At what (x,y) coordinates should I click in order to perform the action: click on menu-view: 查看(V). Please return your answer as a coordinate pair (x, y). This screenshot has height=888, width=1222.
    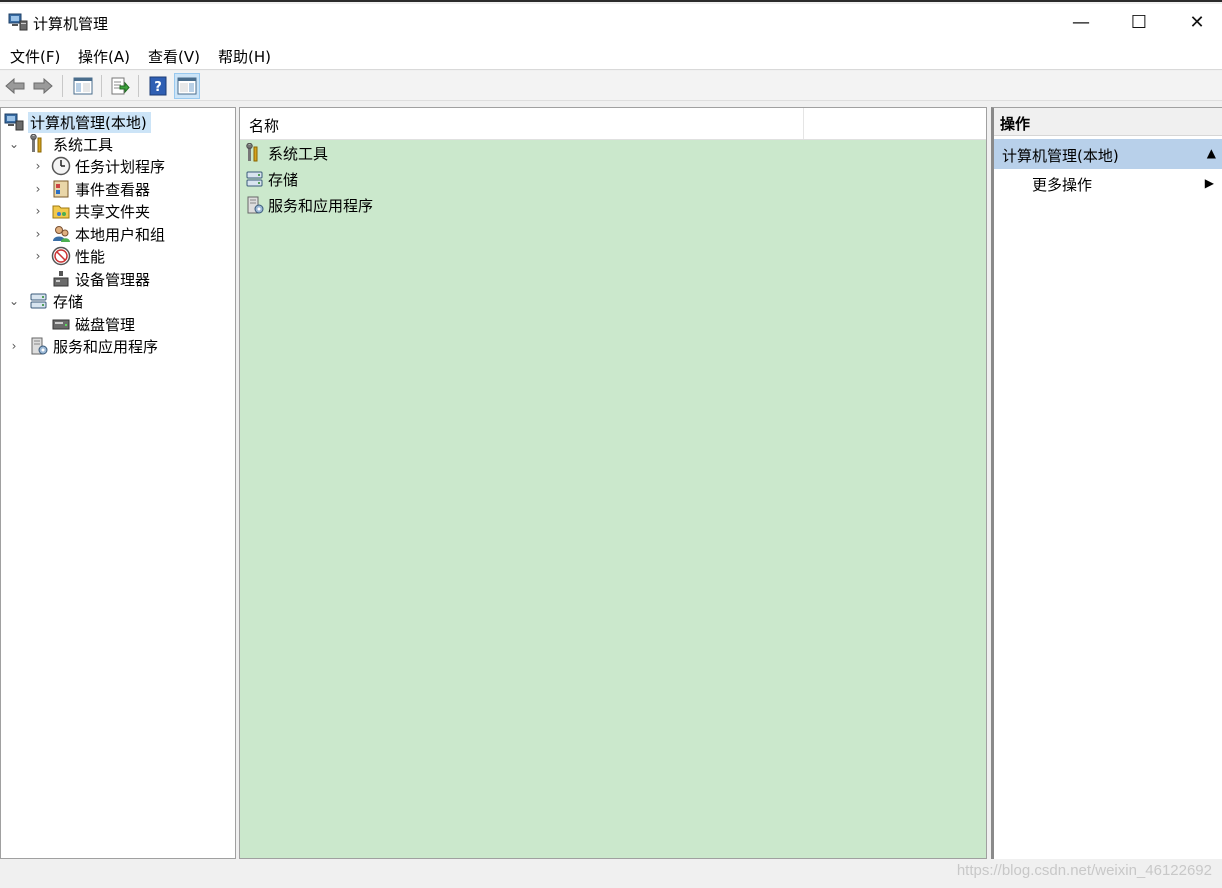
    Looking at the image, I should click on (174, 56).